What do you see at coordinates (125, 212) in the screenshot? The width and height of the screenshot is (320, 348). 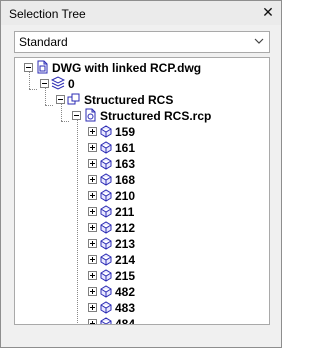 I see `tree-node-label: 211` at bounding box center [125, 212].